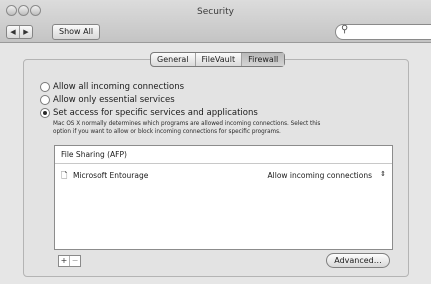 Image resolution: width=431 pixels, height=284 pixels. What do you see at coordinates (263, 59) in the screenshot?
I see `tab-firewall: Firewall` at bounding box center [263, 59].